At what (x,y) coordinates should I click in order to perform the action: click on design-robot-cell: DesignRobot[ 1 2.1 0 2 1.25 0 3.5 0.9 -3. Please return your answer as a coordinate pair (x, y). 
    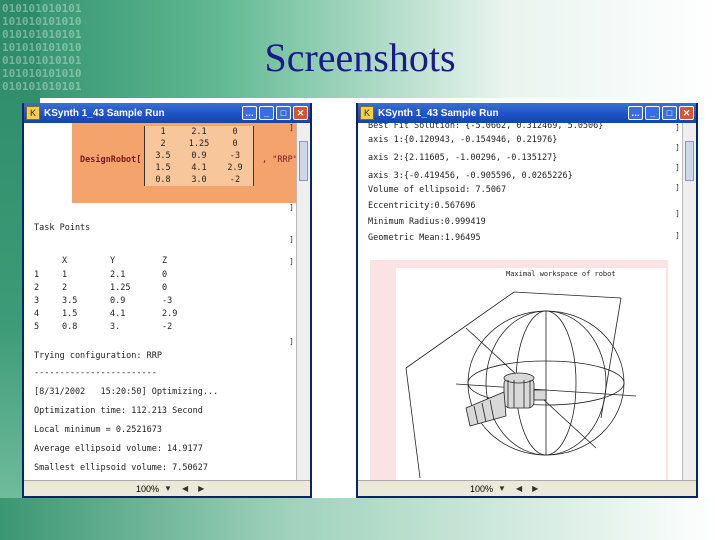
    Looking at the image, I should click on (184, 163).